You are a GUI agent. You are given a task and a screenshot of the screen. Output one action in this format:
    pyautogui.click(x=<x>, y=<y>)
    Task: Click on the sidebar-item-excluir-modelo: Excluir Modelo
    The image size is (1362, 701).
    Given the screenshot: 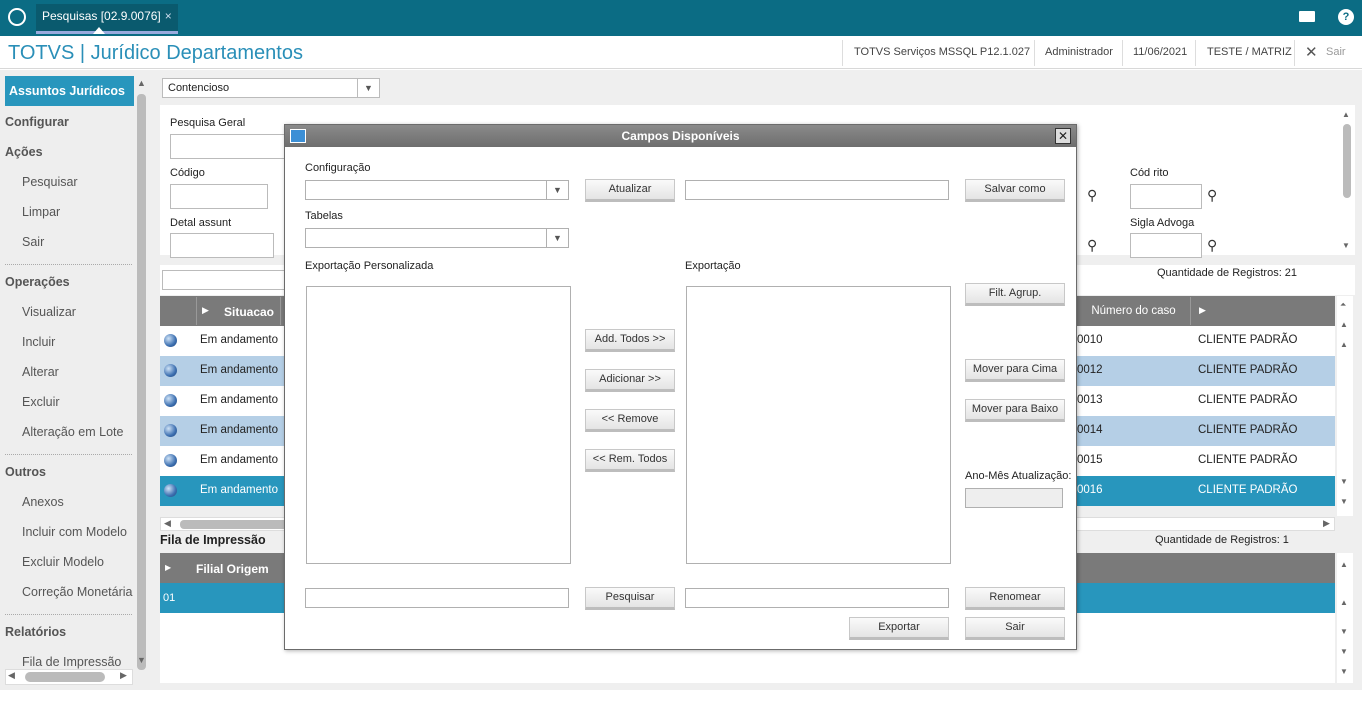 What is the action you would take?
    pyautogui.click(x=63, y=562)
    